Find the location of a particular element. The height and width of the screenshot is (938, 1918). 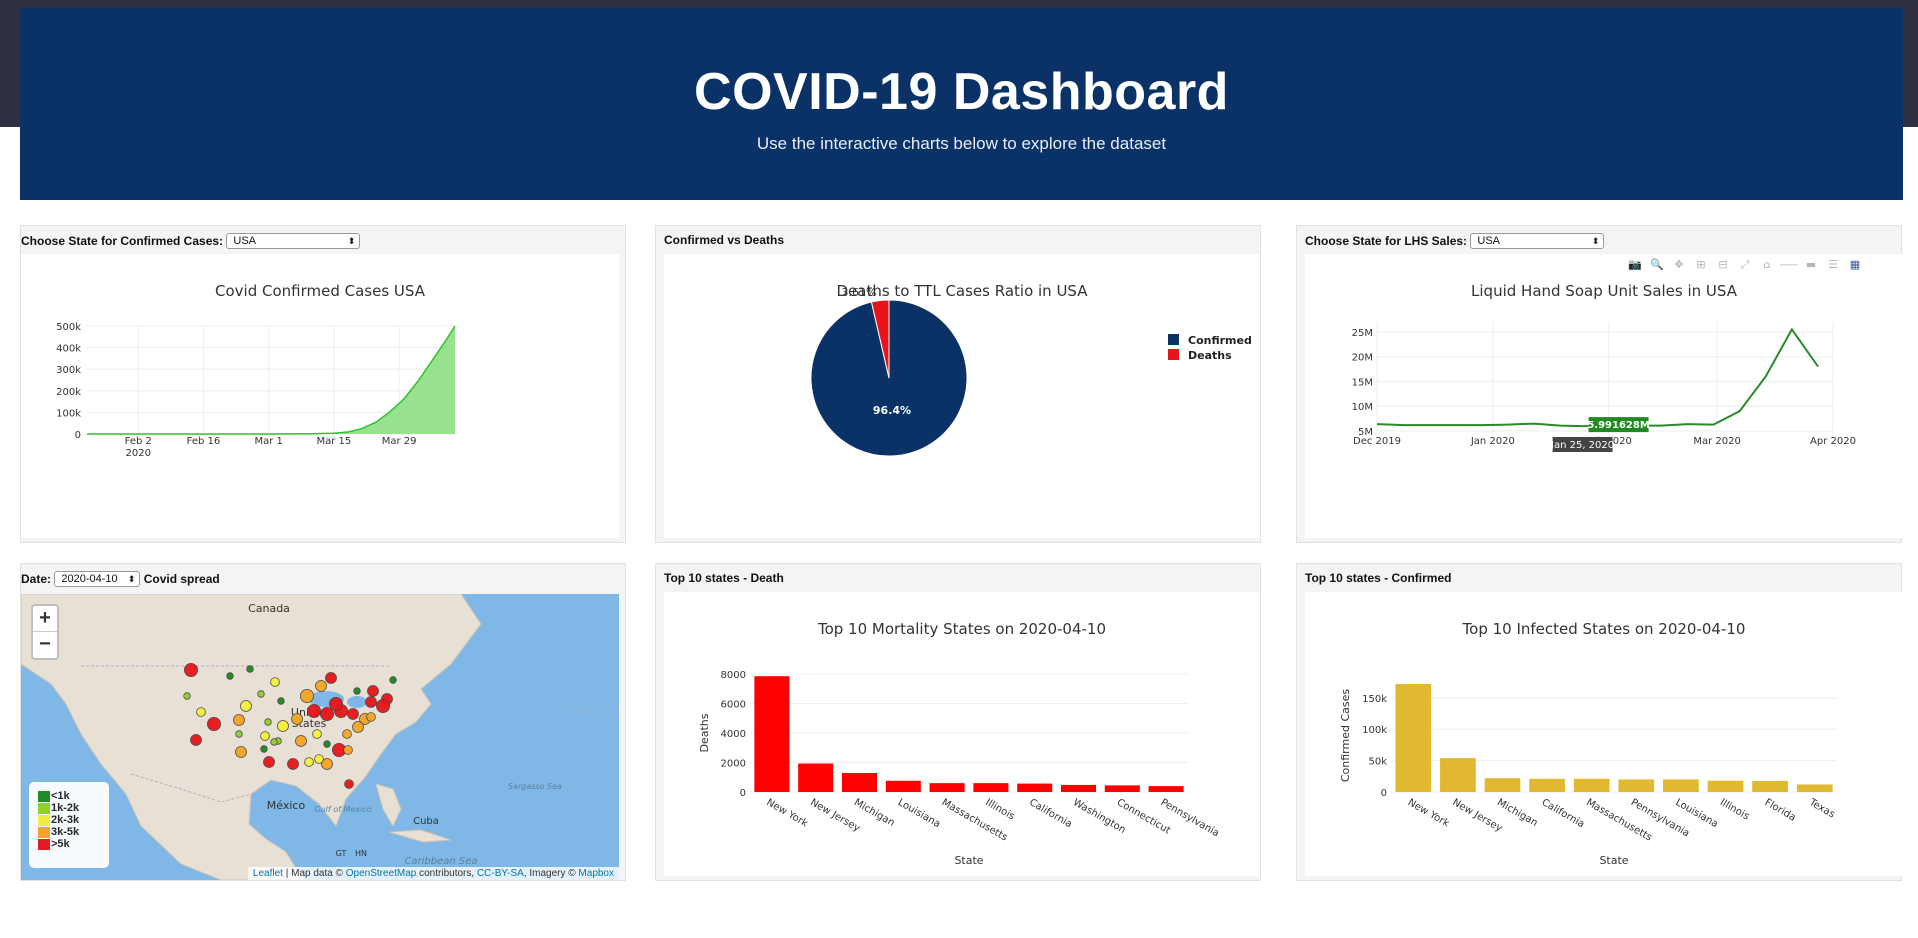

y-tick-label: 400k is located at coordinates (68, 349).